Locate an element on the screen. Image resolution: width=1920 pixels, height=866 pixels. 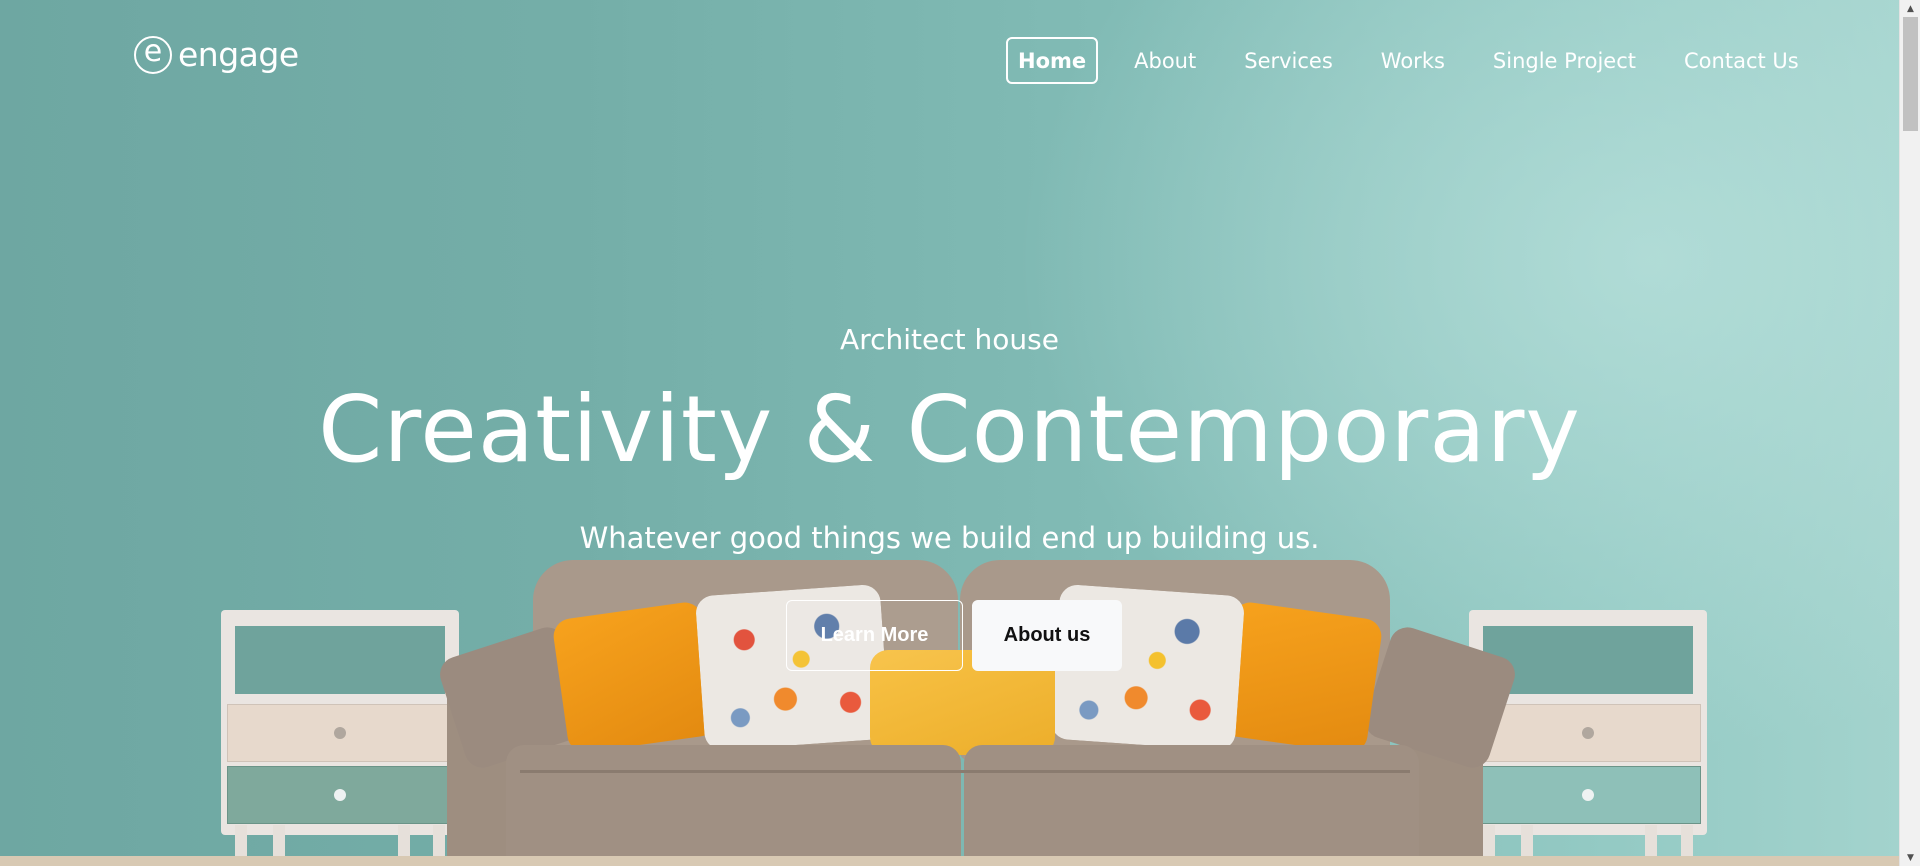
nav-contact-us: Contact Us is located at coordinates (1741, 60).